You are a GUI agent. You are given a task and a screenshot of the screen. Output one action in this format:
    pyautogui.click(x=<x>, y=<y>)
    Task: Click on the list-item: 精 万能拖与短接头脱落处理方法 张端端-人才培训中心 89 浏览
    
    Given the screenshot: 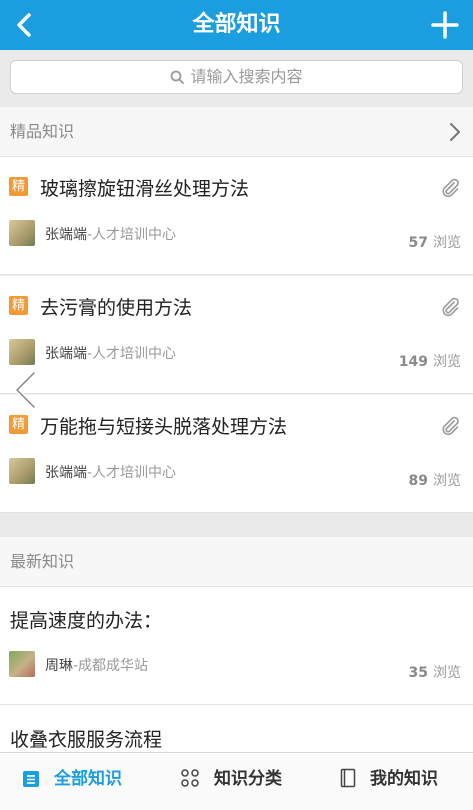 What is the action you would take?
    pyautogui.click(x=236, y=454)
    